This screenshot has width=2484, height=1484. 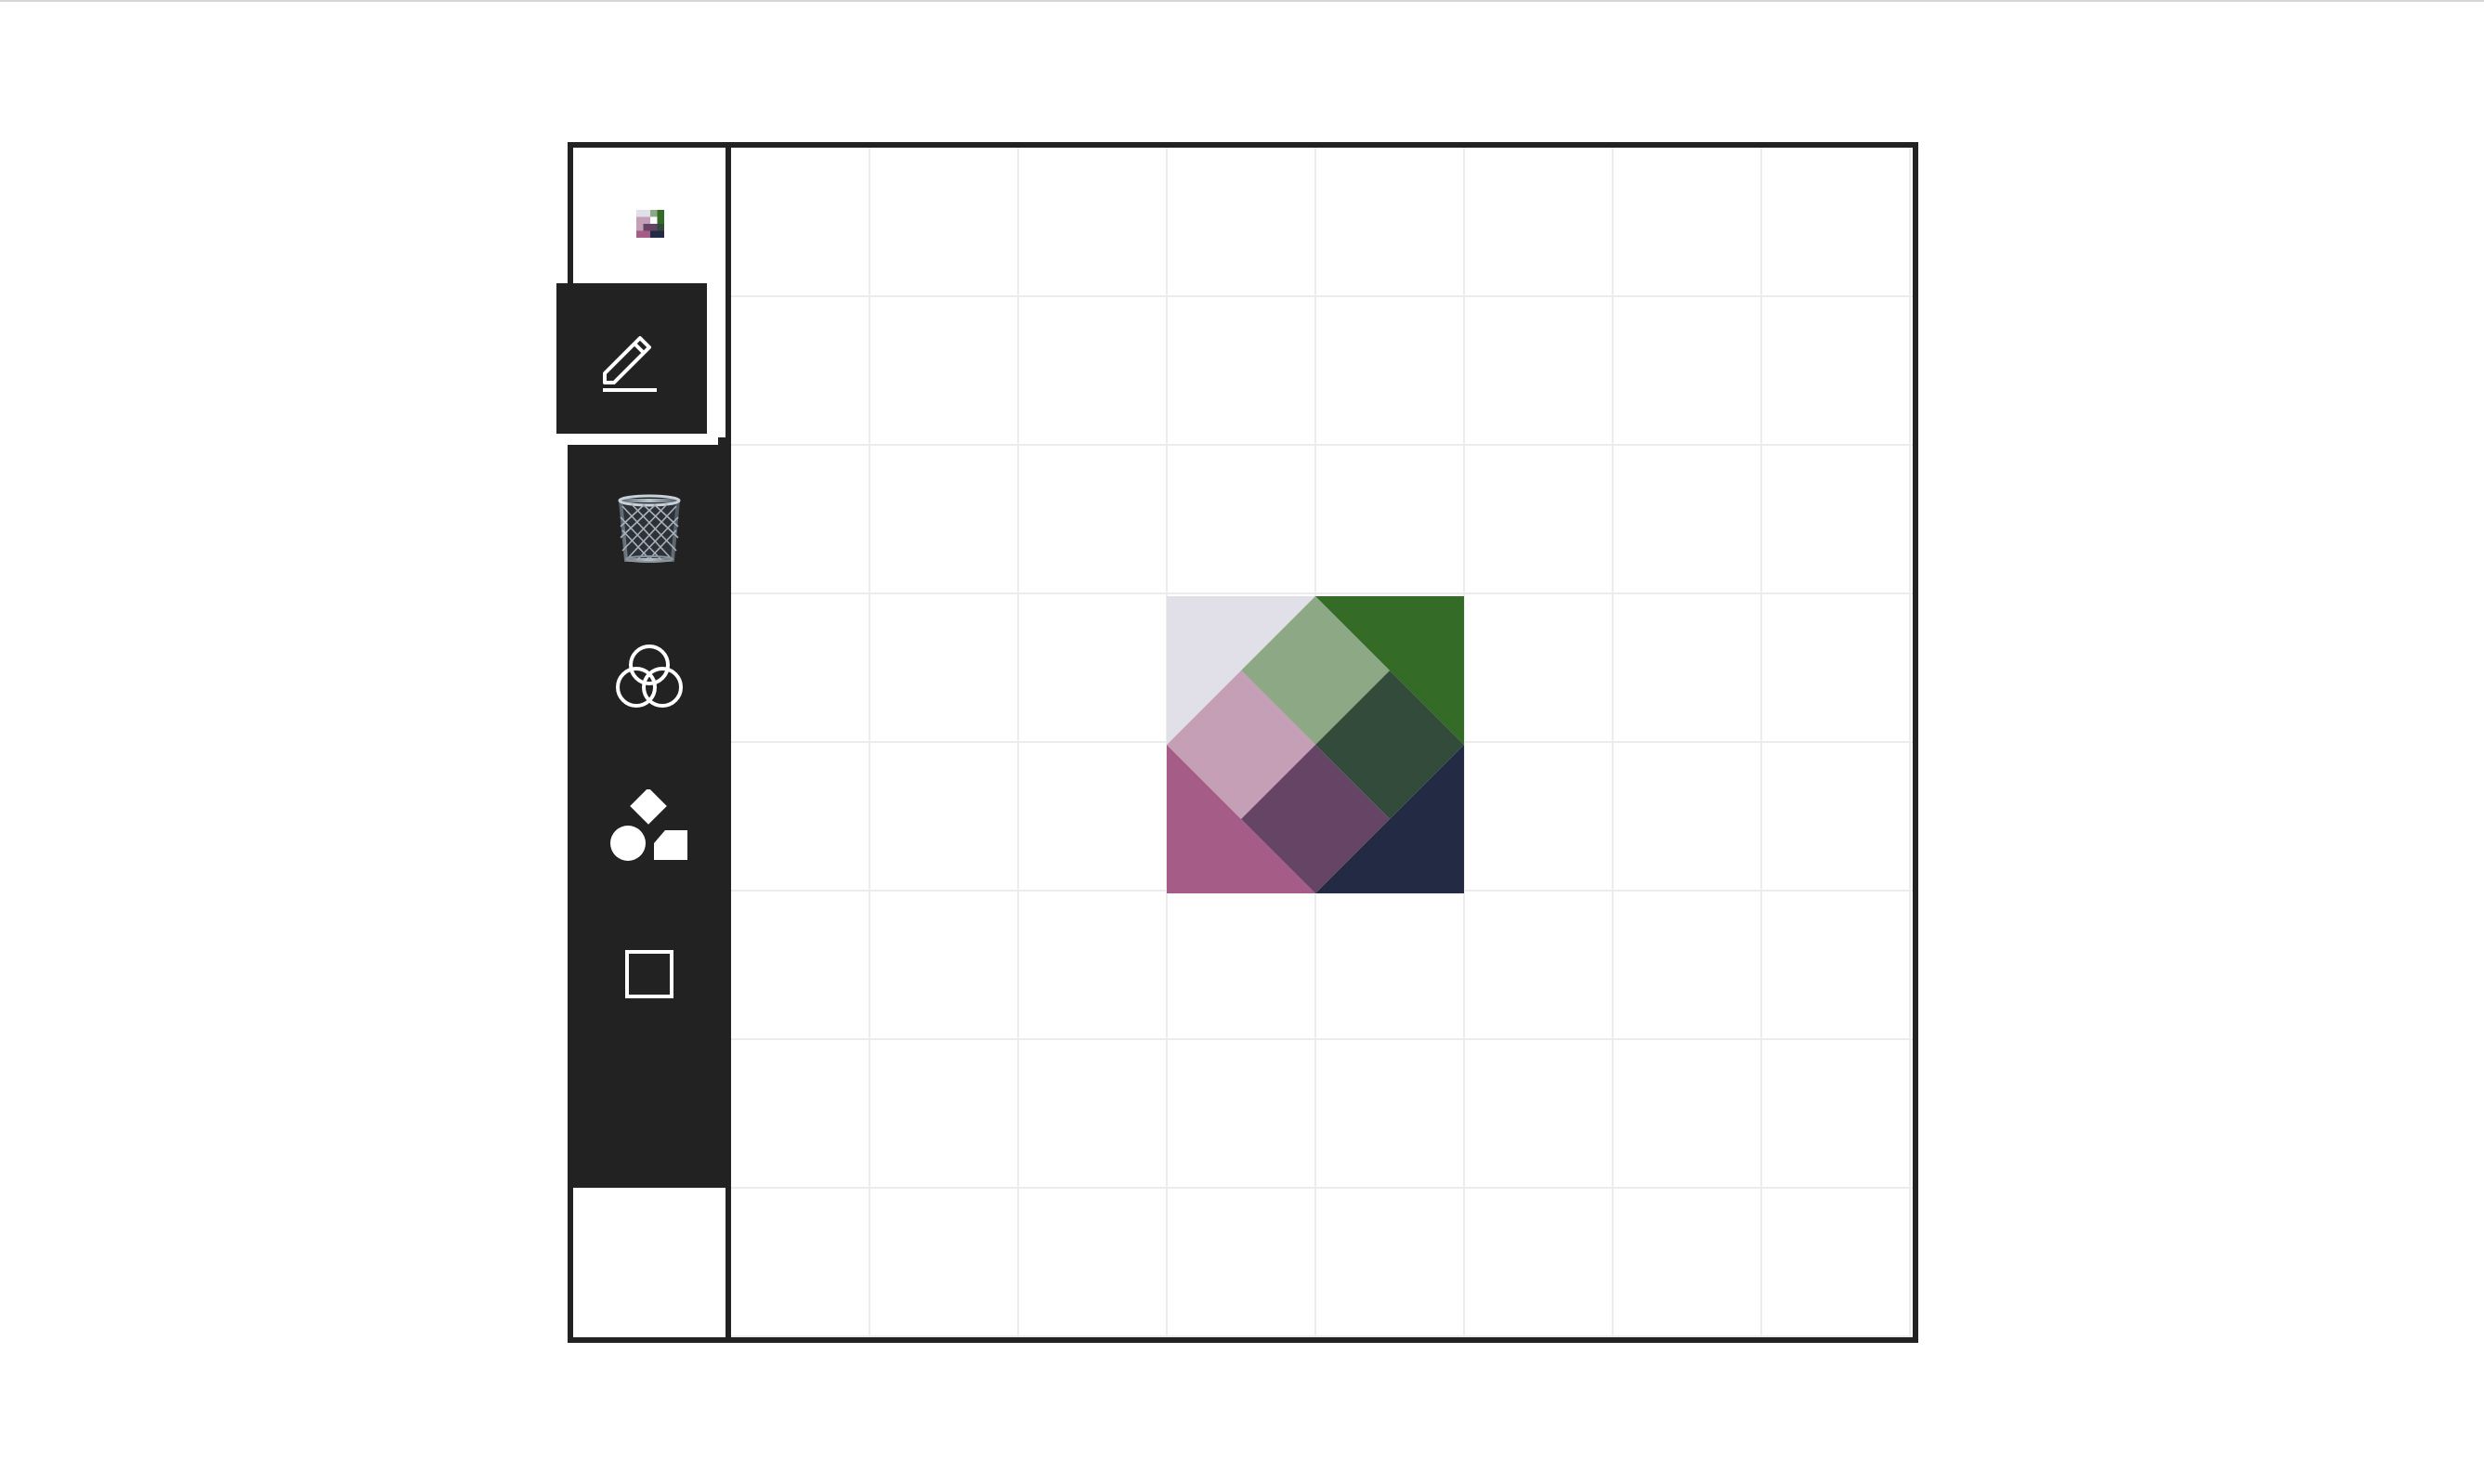 I want to click on shapes-icon, so click(x=648, y=825).